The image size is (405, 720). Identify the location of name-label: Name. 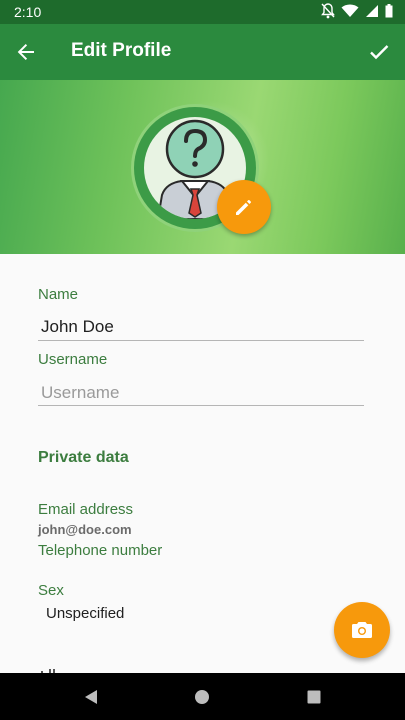
(58, 294).